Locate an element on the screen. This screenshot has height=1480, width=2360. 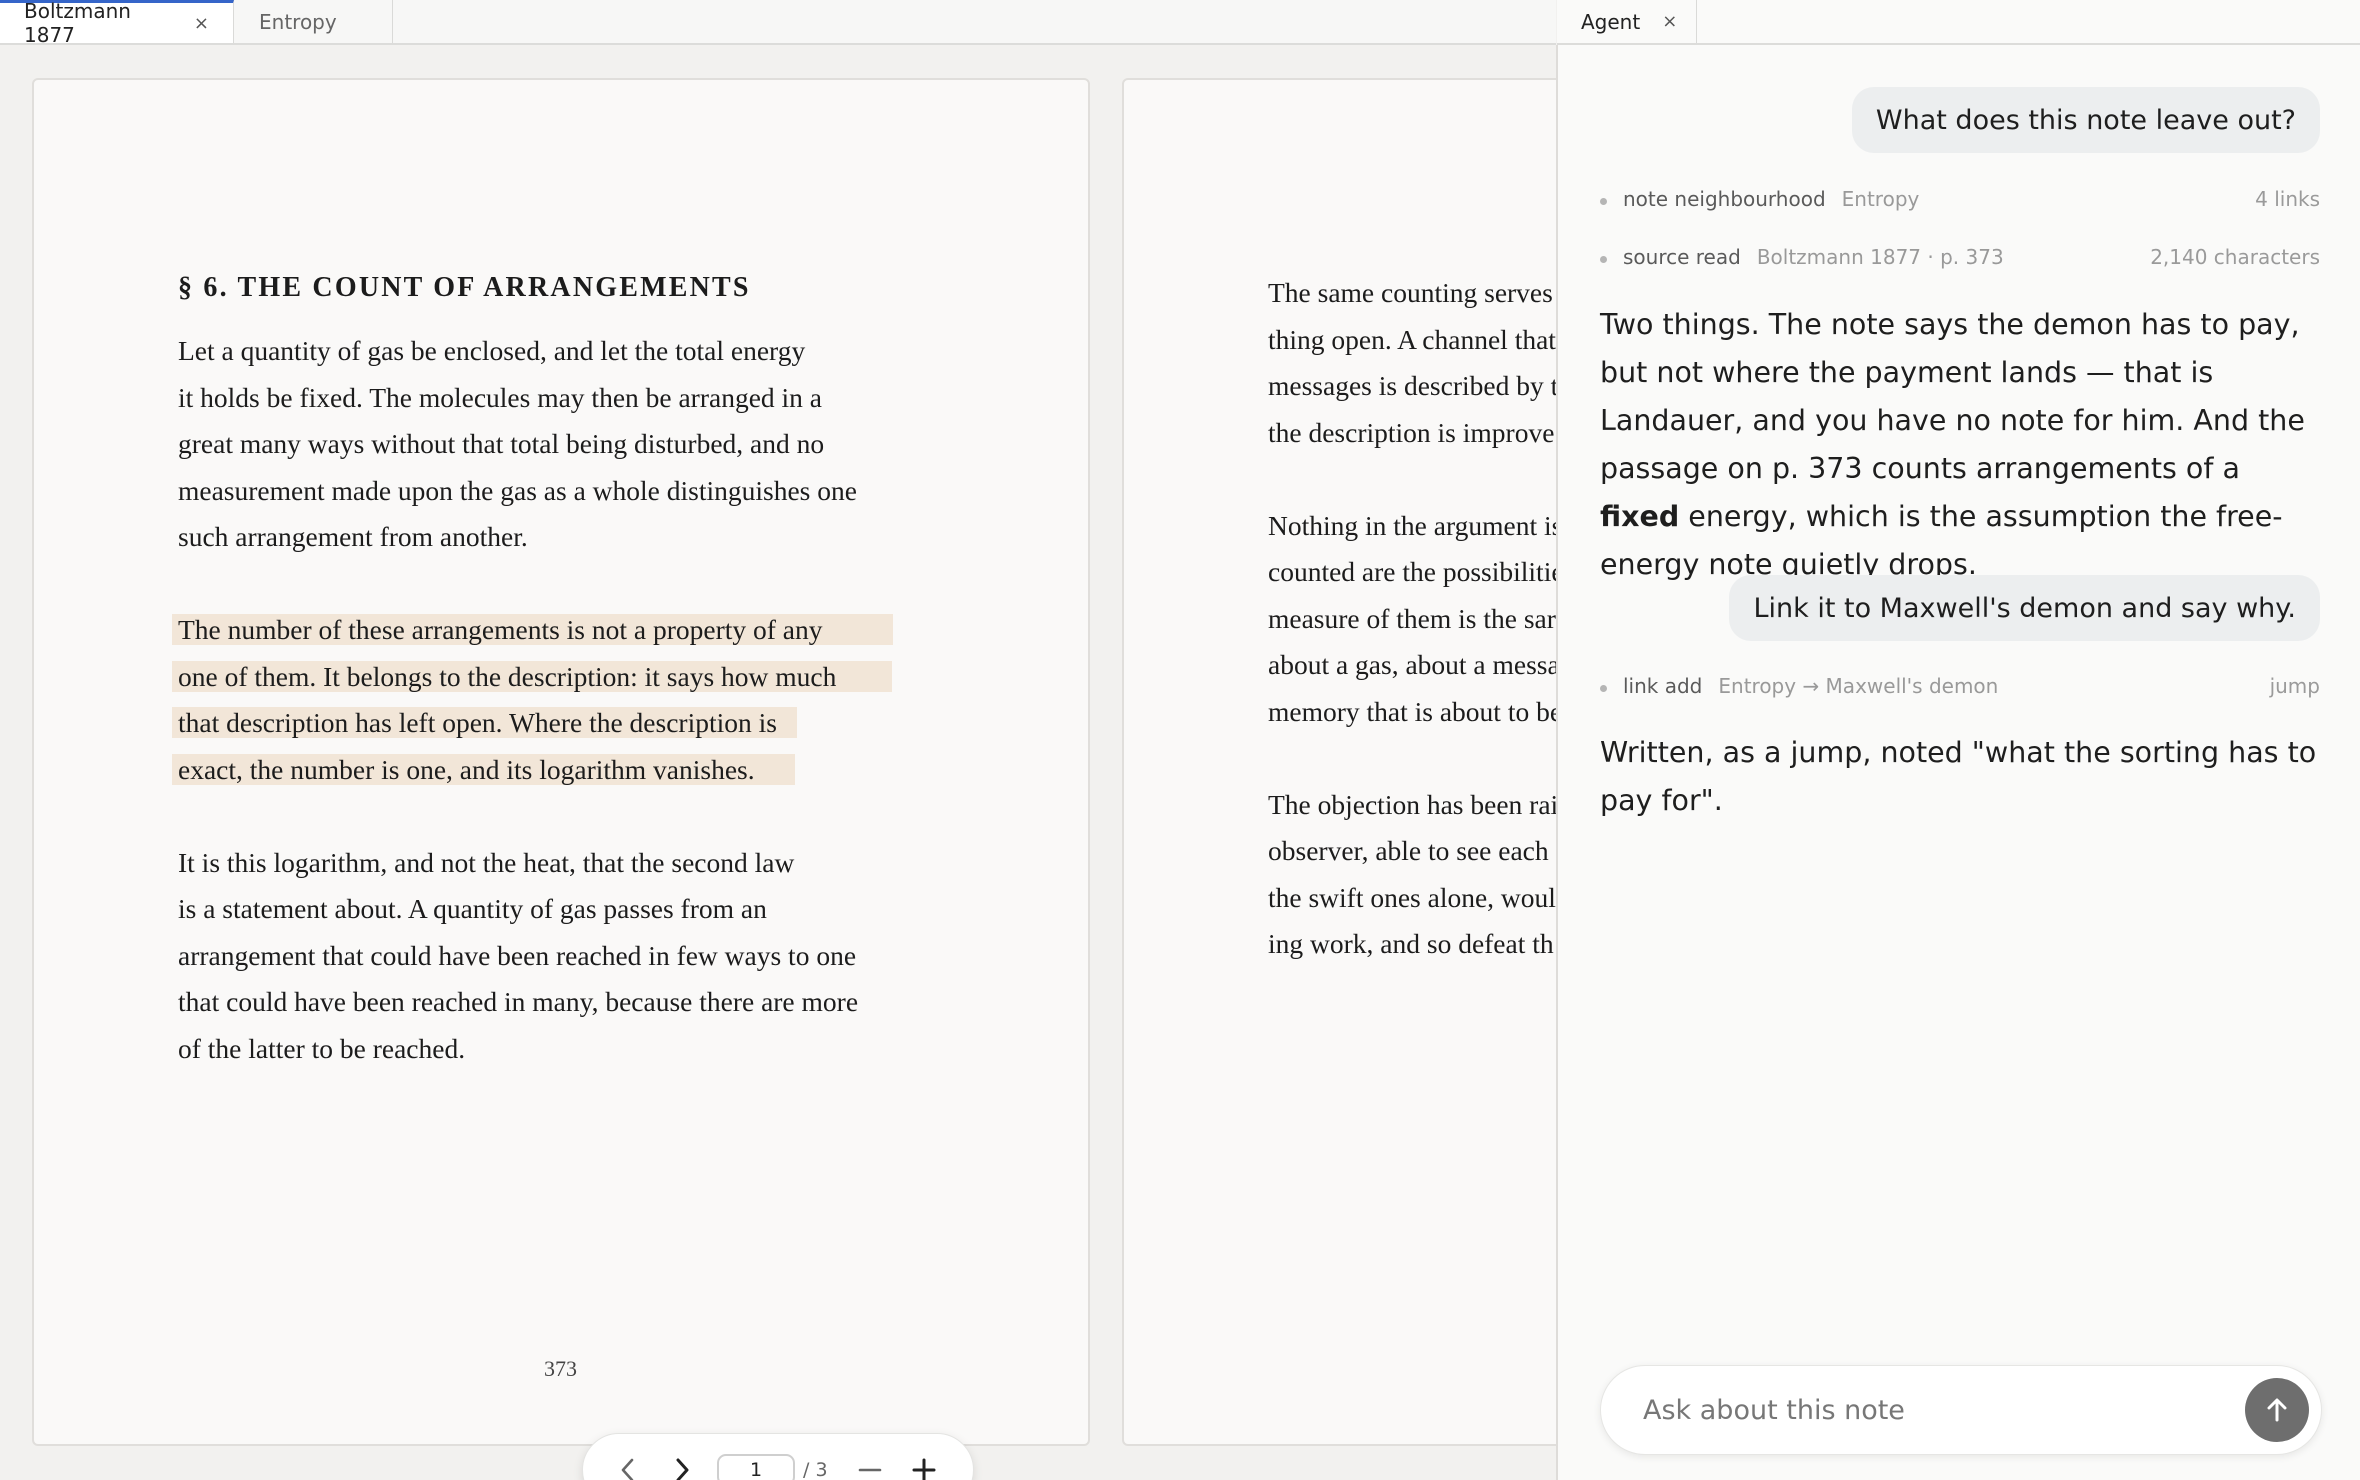
tool-name: source read is located at coordinates (1682, 257).